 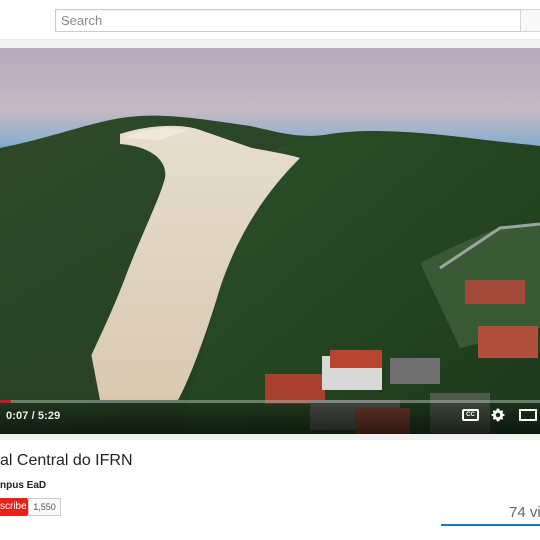 What do you see at coordinates (66, 460) in the screenshot?
I see `video-title: al Central do IFRN` at bounding box center [66, 460].